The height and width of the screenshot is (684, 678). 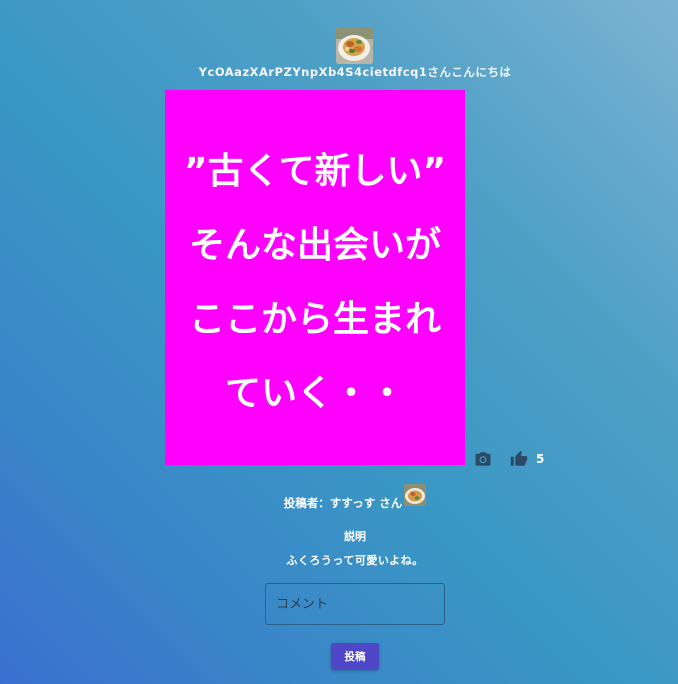 I want to click on poster-label: 投稿者：すすっす さん, so click(x=343, y=503).